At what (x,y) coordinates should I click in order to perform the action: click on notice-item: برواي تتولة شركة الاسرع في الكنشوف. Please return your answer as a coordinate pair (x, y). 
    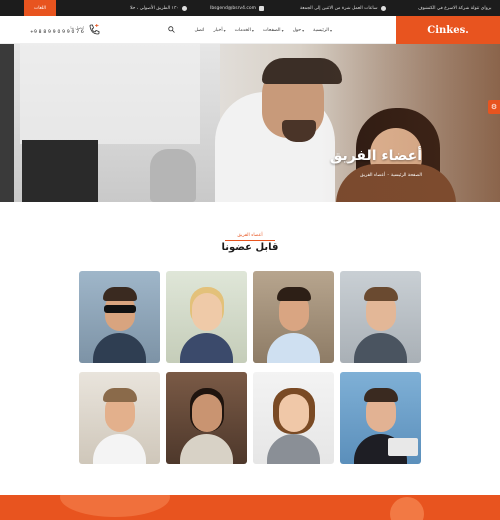
    Looking at the image, I should click on (455, 8).